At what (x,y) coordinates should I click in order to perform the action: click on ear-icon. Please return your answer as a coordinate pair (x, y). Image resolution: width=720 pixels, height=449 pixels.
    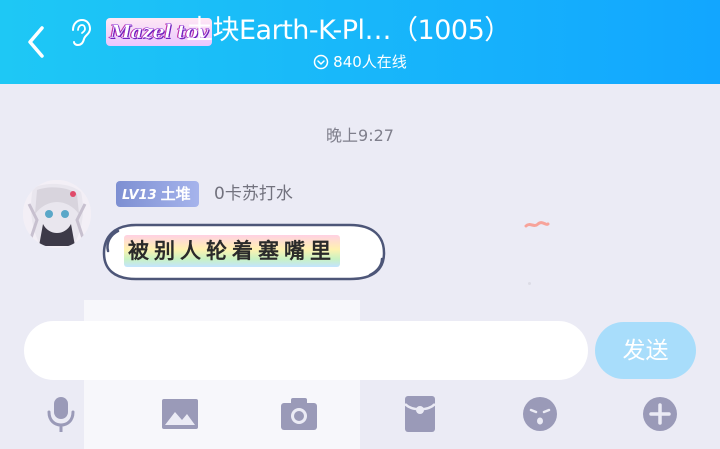
    Looking at the image, I should click on (80, 33).